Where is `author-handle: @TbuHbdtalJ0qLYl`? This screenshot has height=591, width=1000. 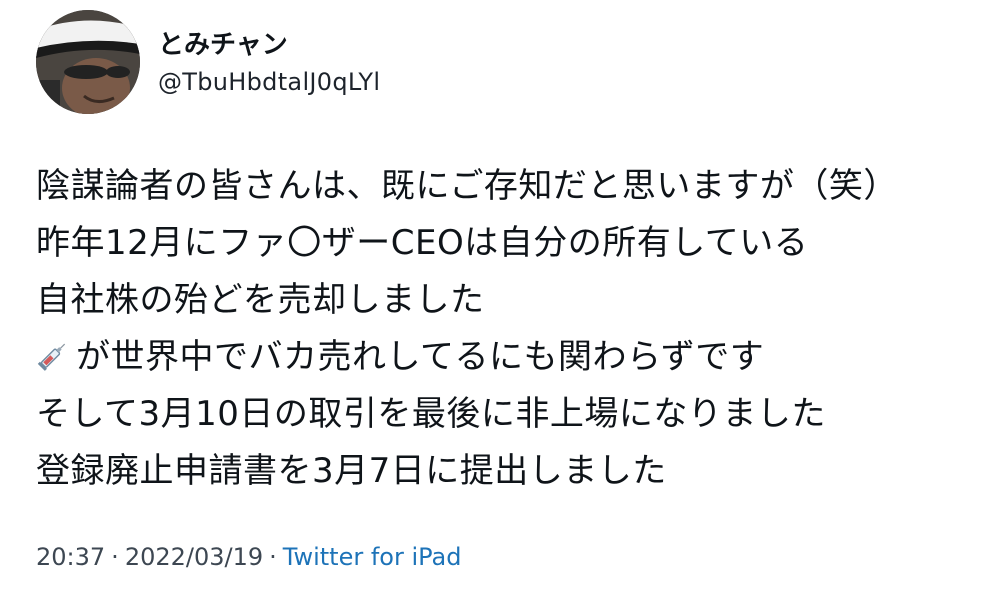
author-handle: @TbuHbdtalJ0qLYl is located at coordinates (269, 82).